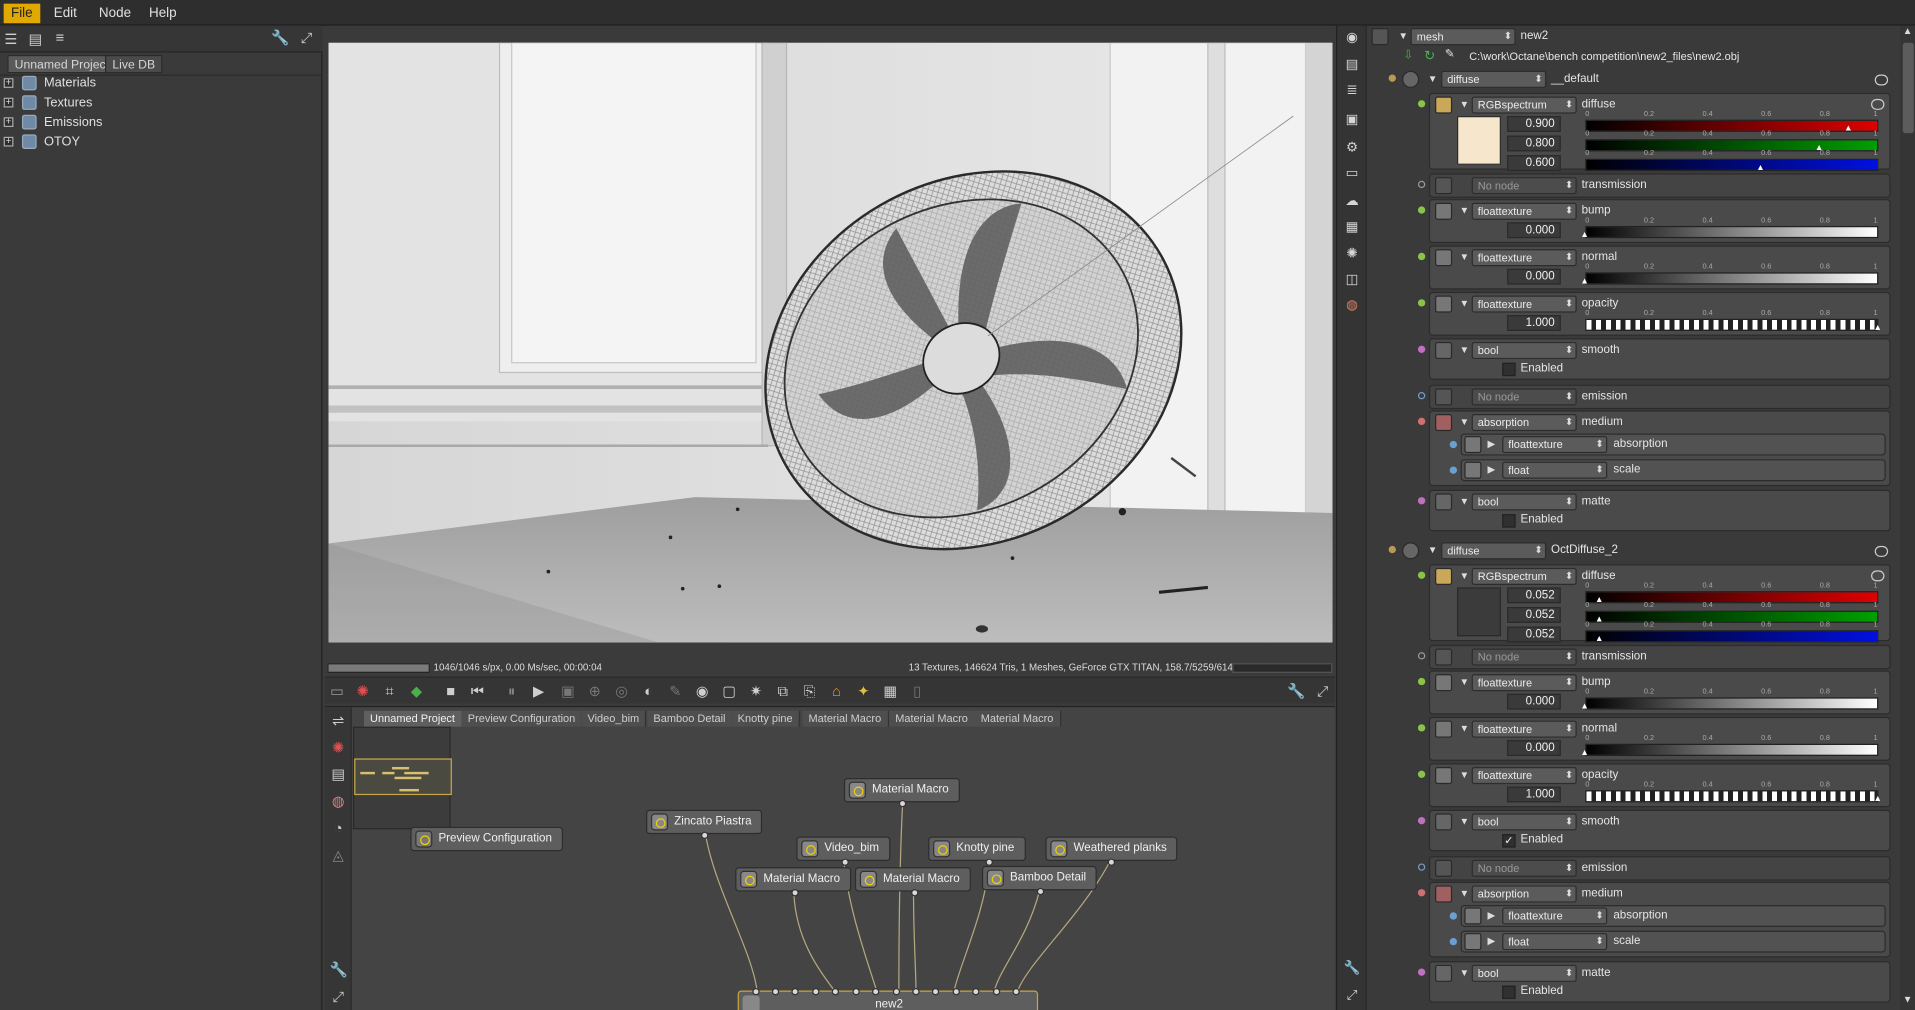  What do you see at coordinates (793, 882) in the screenshot?
I see `node-material-macro-left: Material Macro` at bounding box center [793, 882].